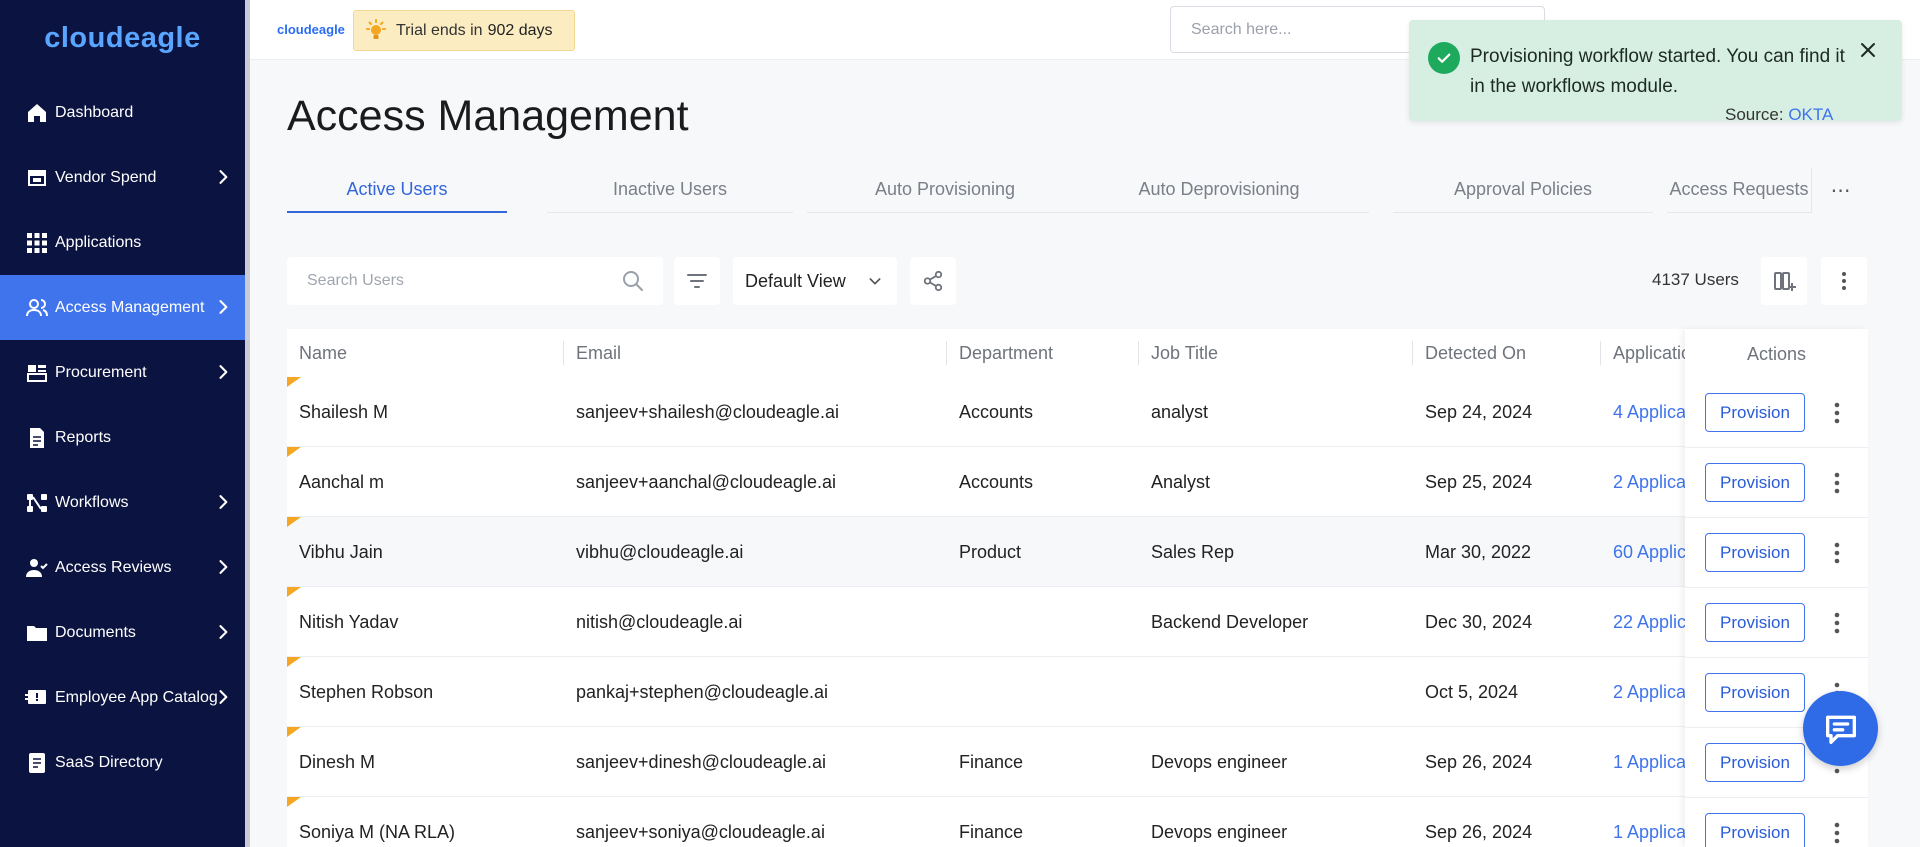  What do you see at coordinates (37, 503) in the screenshot?
I see `workflow-icon` at bounding box center [37, 503].